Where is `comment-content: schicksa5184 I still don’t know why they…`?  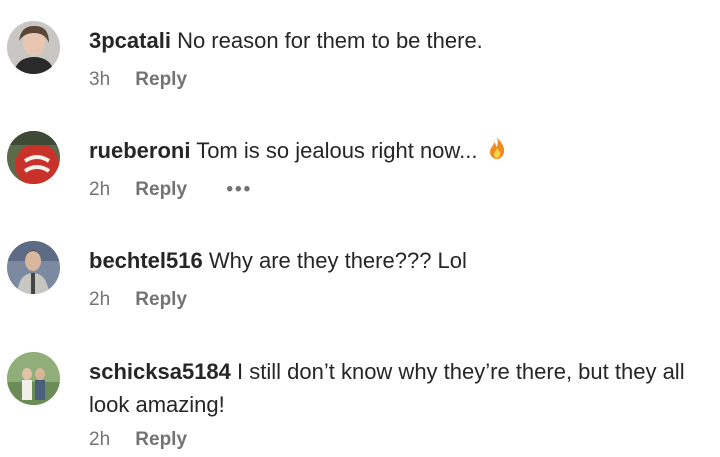 comment-content: schicksa5184 I still don’t know why they… is located at coordinates (400, 371).